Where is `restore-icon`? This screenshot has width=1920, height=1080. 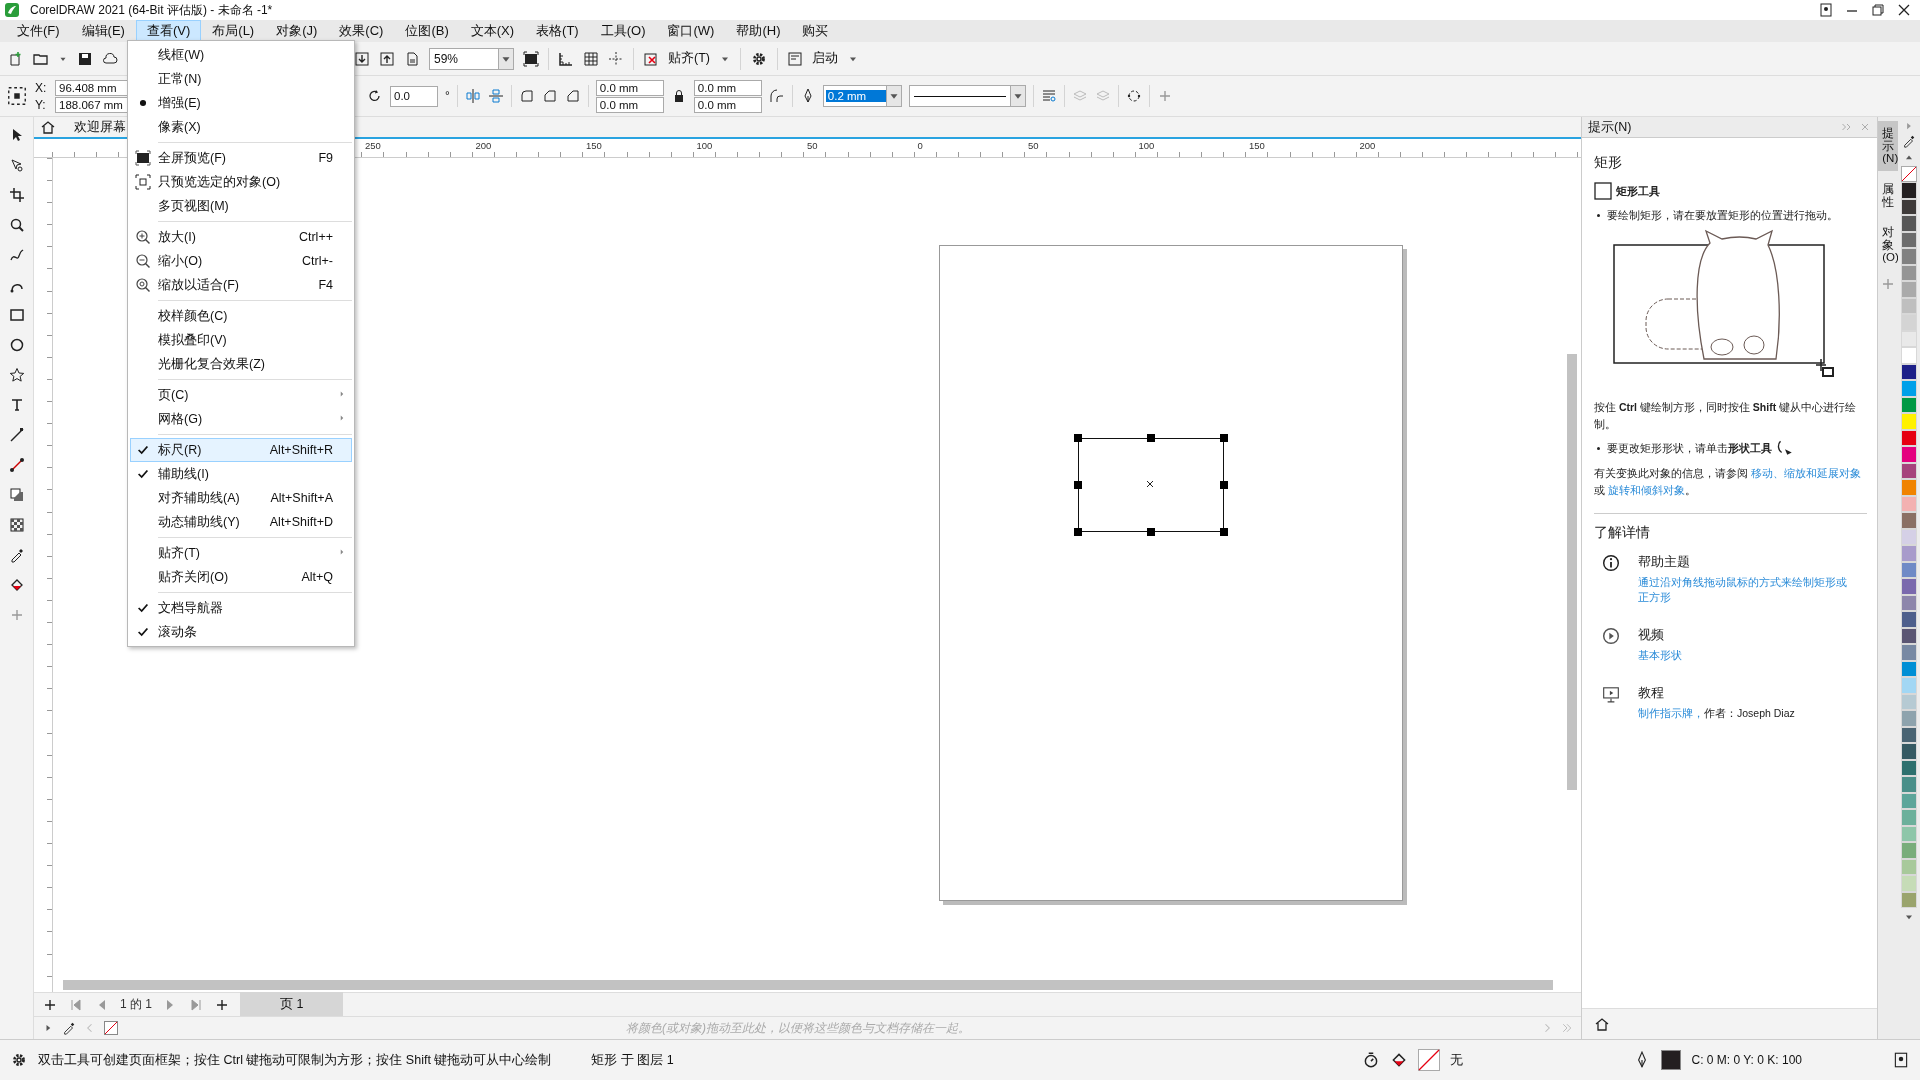
restore-icon is located at coordinates (1878, 10).